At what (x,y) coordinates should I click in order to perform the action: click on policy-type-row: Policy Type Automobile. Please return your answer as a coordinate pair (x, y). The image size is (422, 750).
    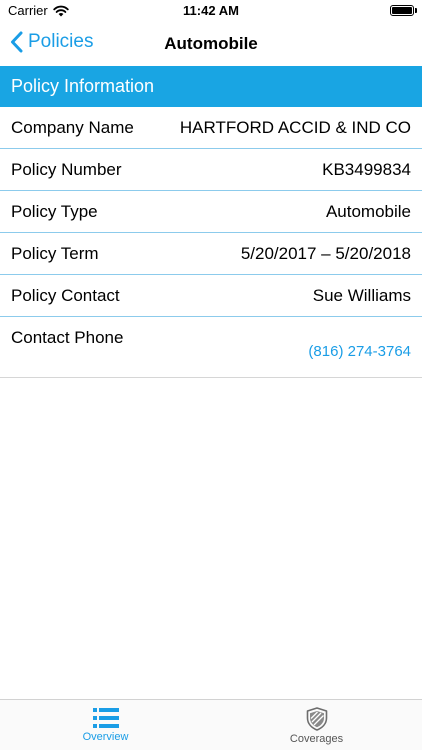
    Looking at the image, I should click on (211, 212).